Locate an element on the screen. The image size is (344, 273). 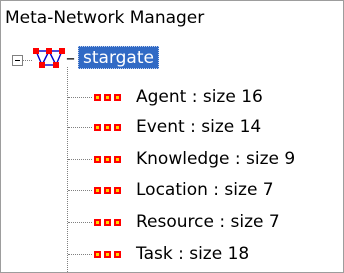
collapse-toggle-icon is located at coordinates (17, 60).